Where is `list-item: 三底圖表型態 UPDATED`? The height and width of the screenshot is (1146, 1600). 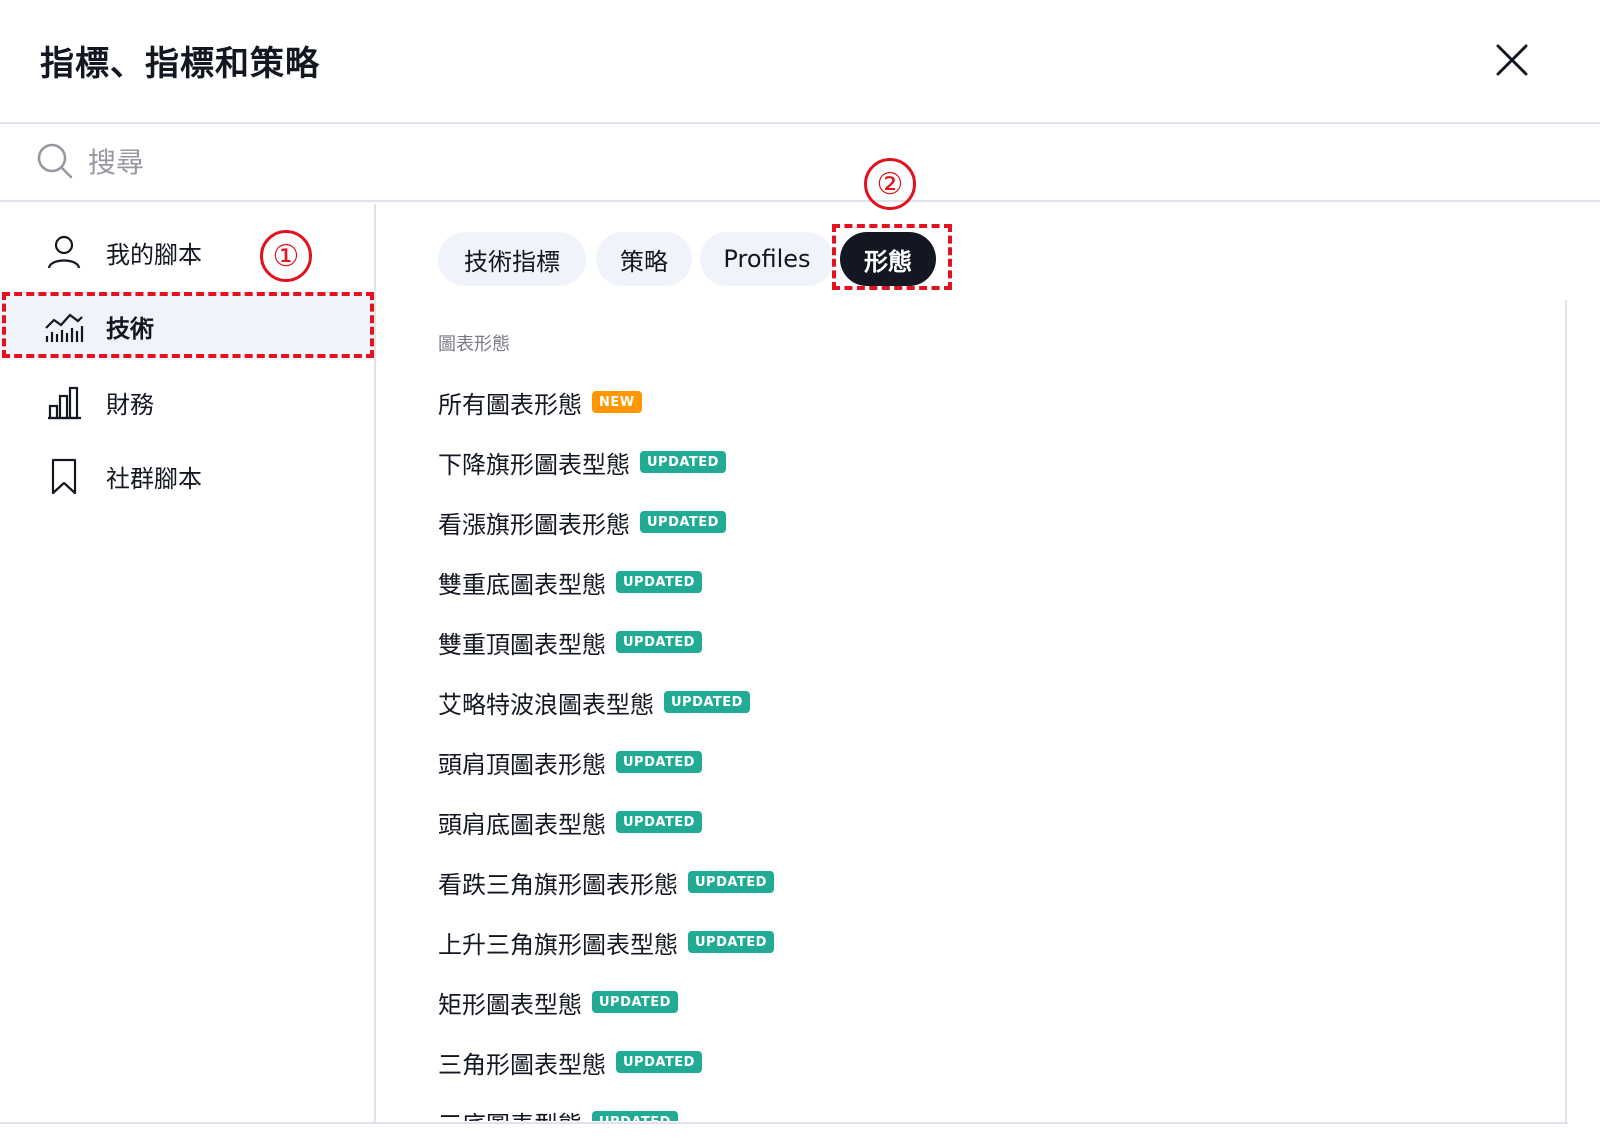
list-item: 三底圖表型態 UPDATED is located at coordinates (558, 1110).